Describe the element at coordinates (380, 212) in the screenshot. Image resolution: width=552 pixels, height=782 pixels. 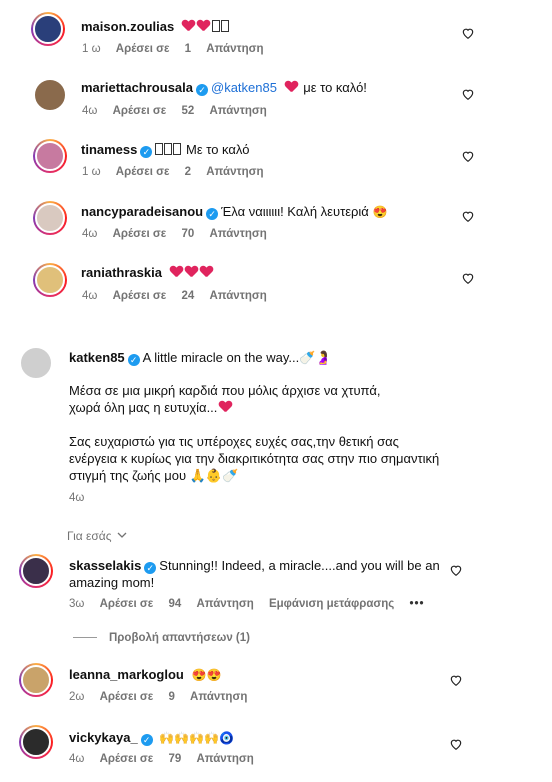
I see `heart-eyes-emoji-icon: 😍` at that location.